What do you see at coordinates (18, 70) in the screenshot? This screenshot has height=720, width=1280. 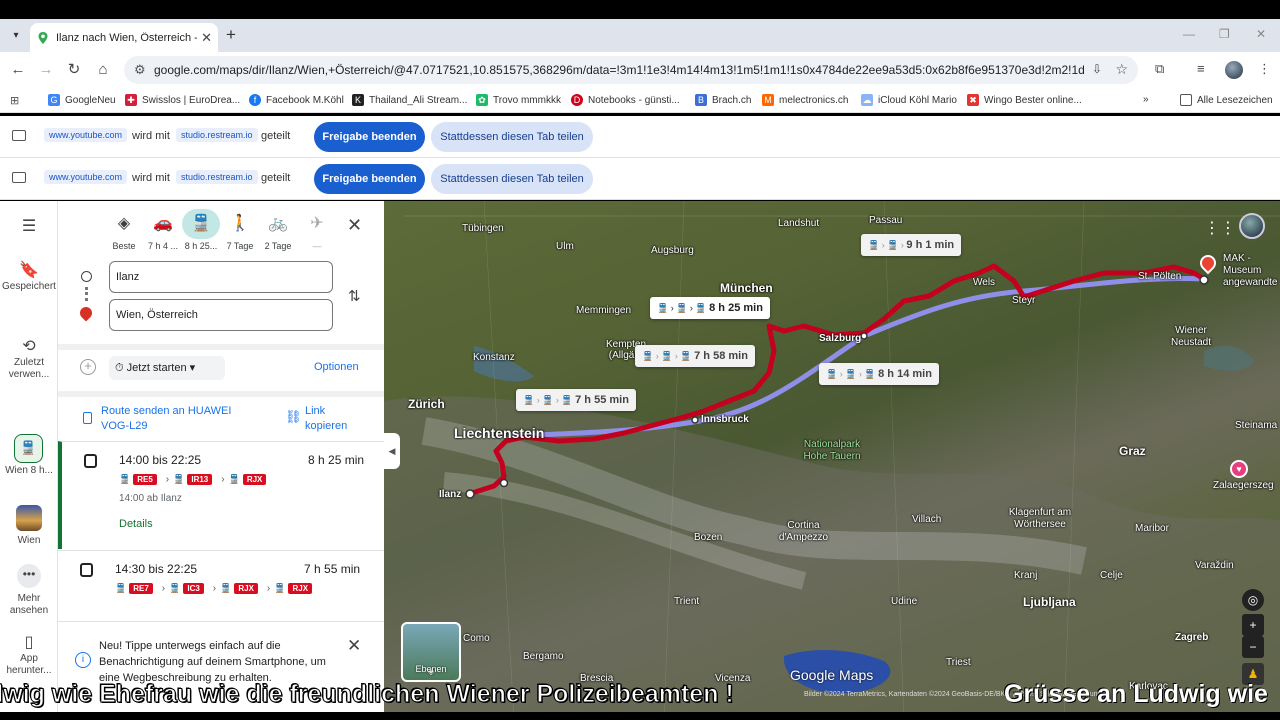 I see `back-icon: ←` at bounding box center [18, 70].